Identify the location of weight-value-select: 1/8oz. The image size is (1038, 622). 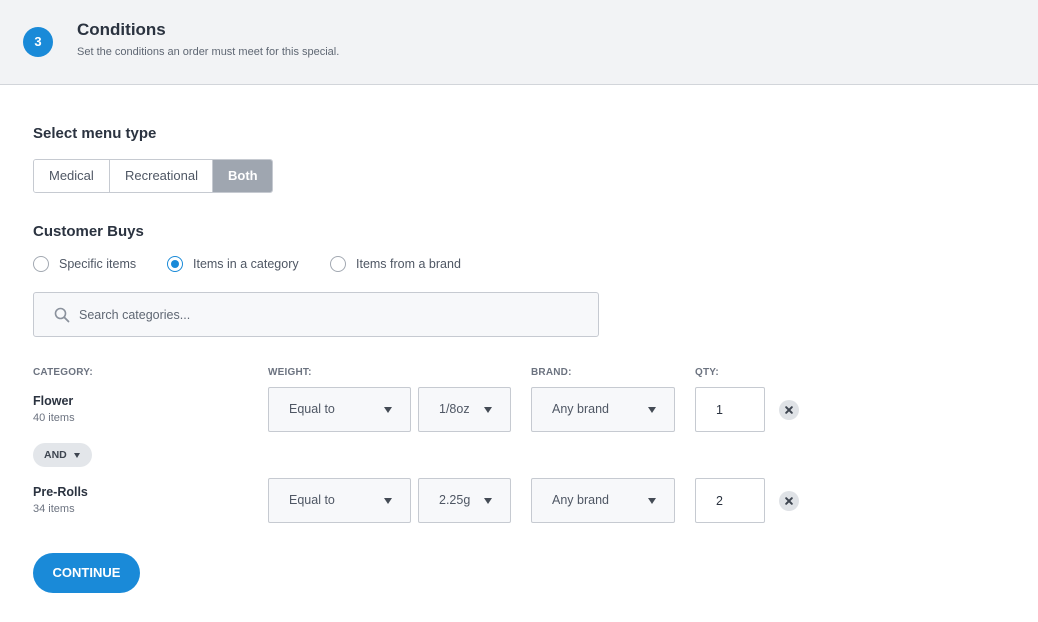
(464, 409).